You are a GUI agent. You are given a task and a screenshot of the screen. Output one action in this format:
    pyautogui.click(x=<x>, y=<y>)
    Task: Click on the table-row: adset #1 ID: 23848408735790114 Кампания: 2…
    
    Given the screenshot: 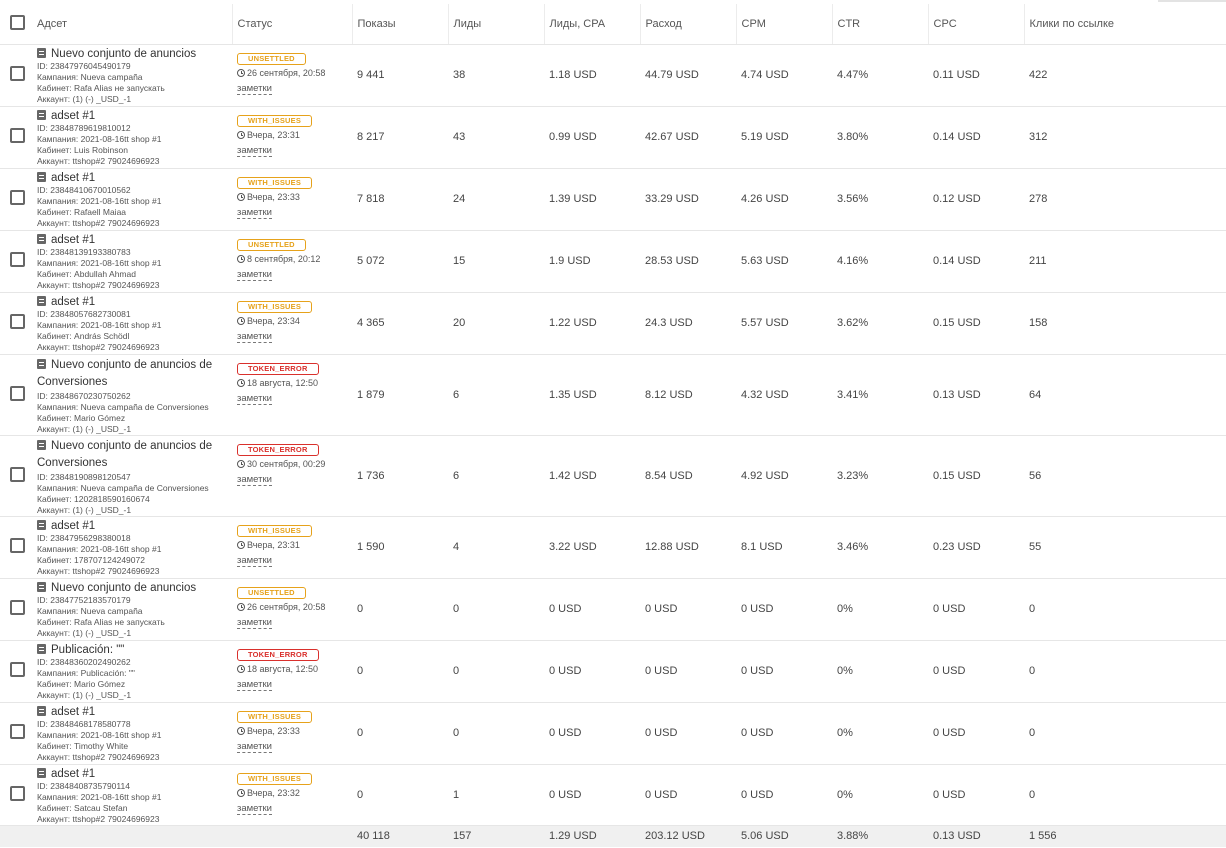 What is the action you would take?
    pyautogui.click(x=613, y=795)
    